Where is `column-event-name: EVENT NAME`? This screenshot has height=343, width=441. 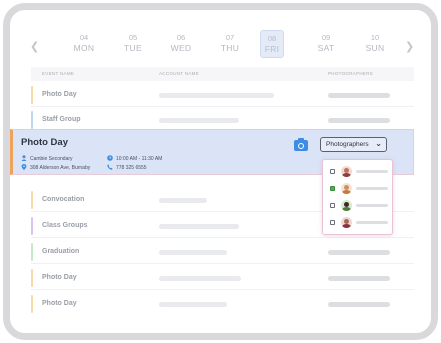 column-event-name: EVENT NAME is located at coordinates (58, 73).